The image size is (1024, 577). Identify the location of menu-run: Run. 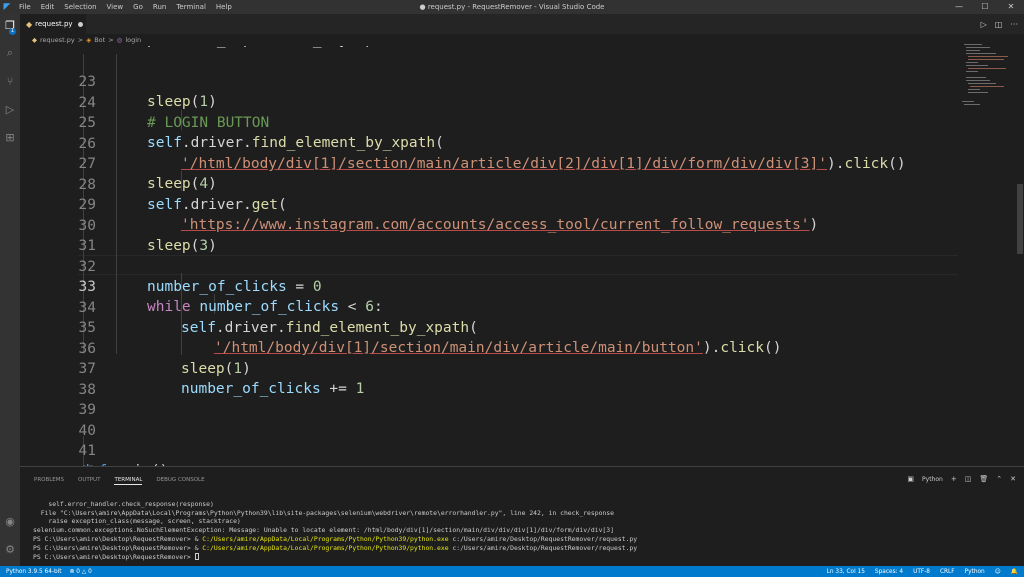
(159, 7).